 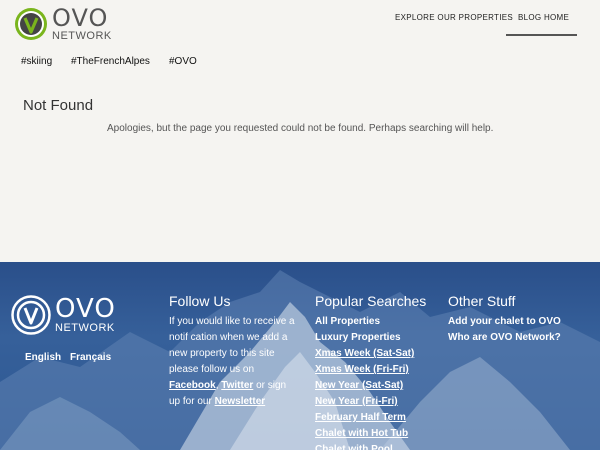 What do you see at coordinates (240, 401) in the screenshot?
I see `newsletter-link: Newsletter` at bounding box center [240, 401].